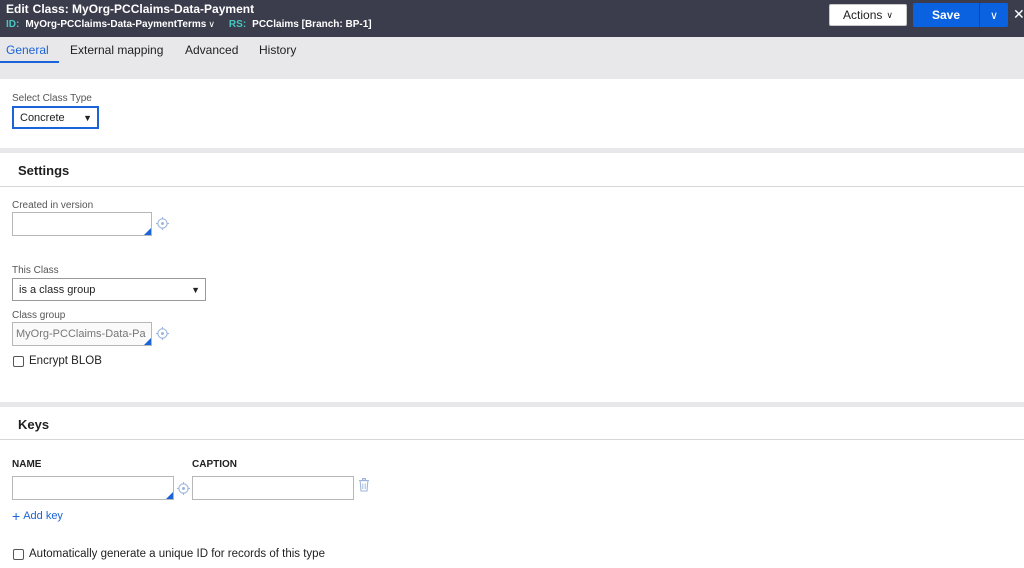  I want to click on class-group-input: MyOrg-PCClaims-Data-Pa, so click(82, 334).